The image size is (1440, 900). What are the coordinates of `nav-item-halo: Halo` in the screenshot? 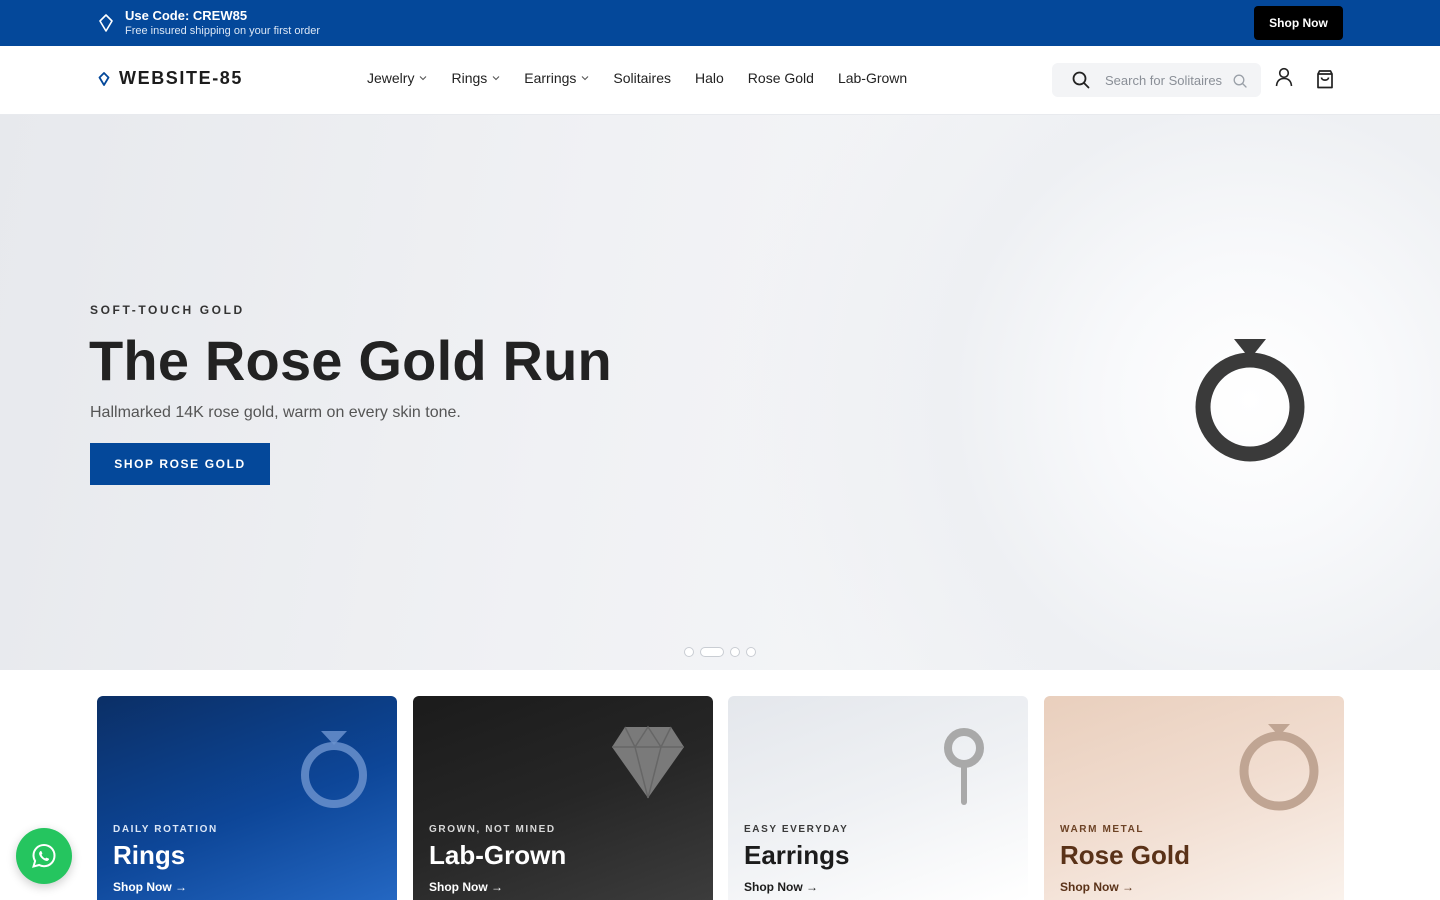 It's located at (709, 78).